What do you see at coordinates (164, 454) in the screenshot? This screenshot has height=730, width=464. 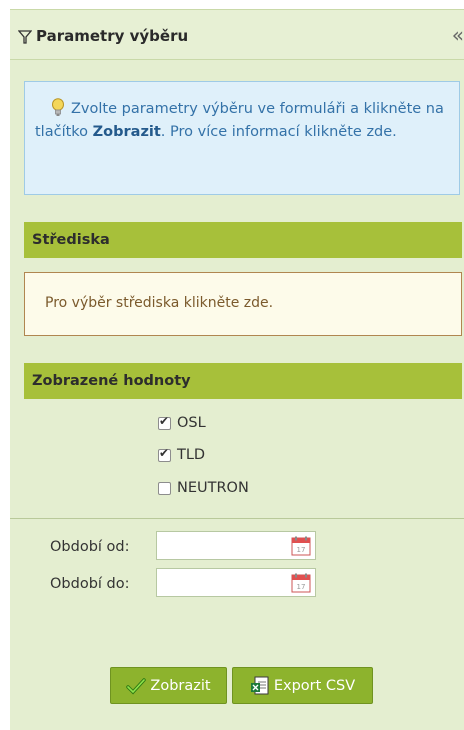 I see `checkbox-tld` at bounding box center [164, 454].